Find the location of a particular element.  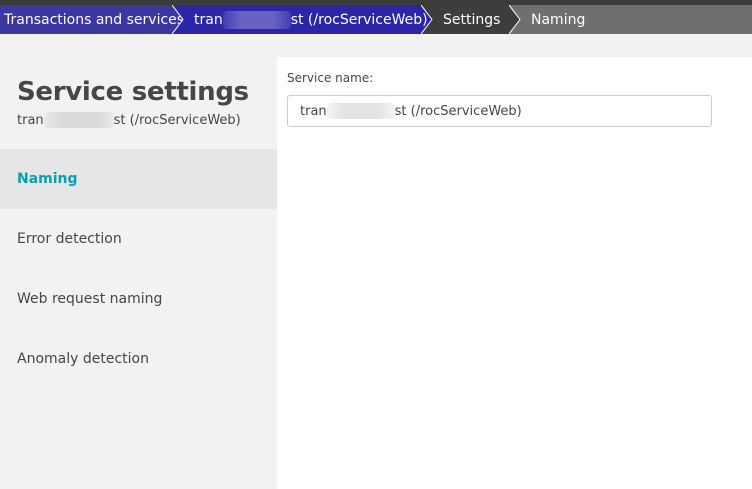

breadcrumb-transactions-and-services: Transactions and services is located at coordinates (91, 19).